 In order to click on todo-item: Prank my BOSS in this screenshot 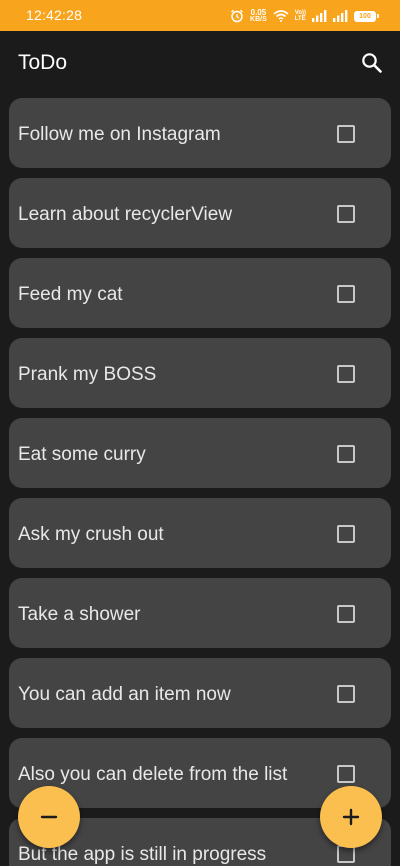, I will do `click(200, 373)`.